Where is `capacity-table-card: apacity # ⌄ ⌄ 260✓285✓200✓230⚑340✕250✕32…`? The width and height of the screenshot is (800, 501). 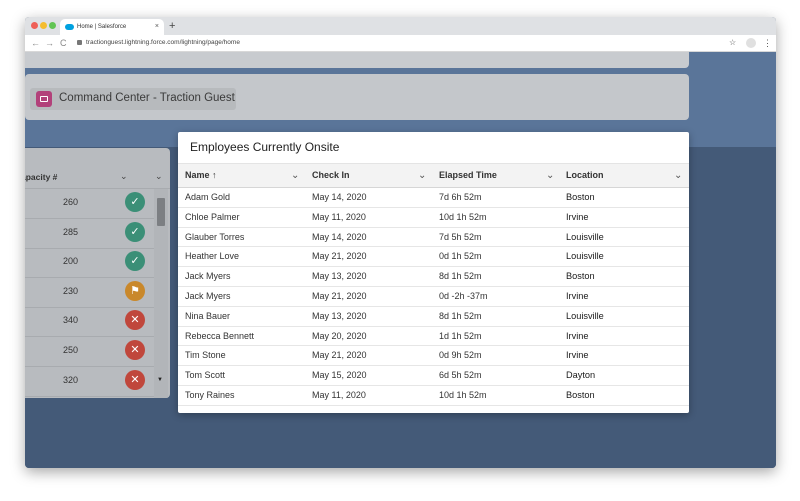
capacity-table-card: apacity # ⌄ ⌄ 260✓285✓200✓230⚑340✕250✕32… is located at coordinates (97, 273).